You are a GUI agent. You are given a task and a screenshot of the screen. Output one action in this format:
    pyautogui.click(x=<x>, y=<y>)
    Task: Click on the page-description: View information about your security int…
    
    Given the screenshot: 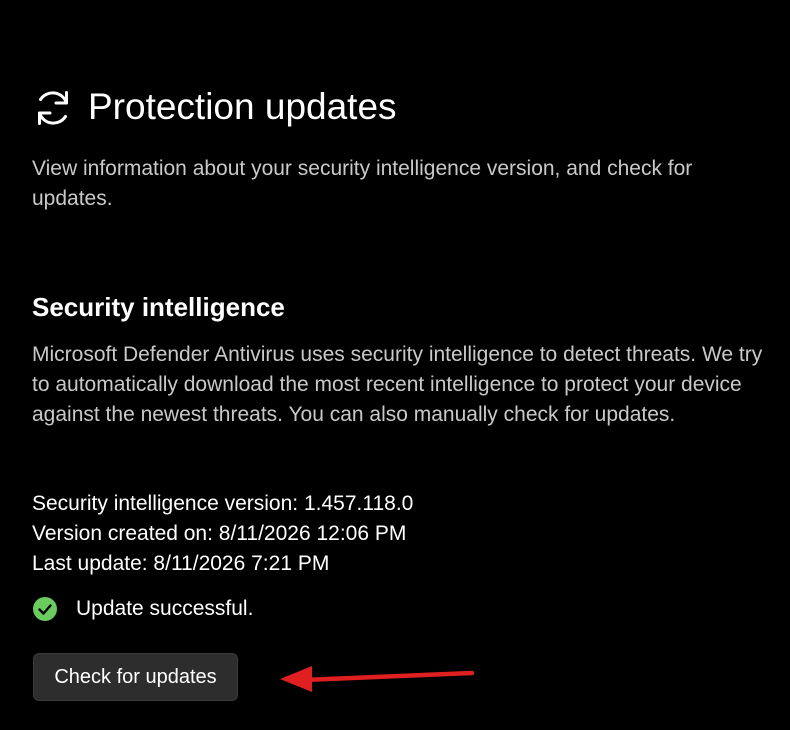 What is the action you would take?
    pyautogui.click(x=362, y=183)
    